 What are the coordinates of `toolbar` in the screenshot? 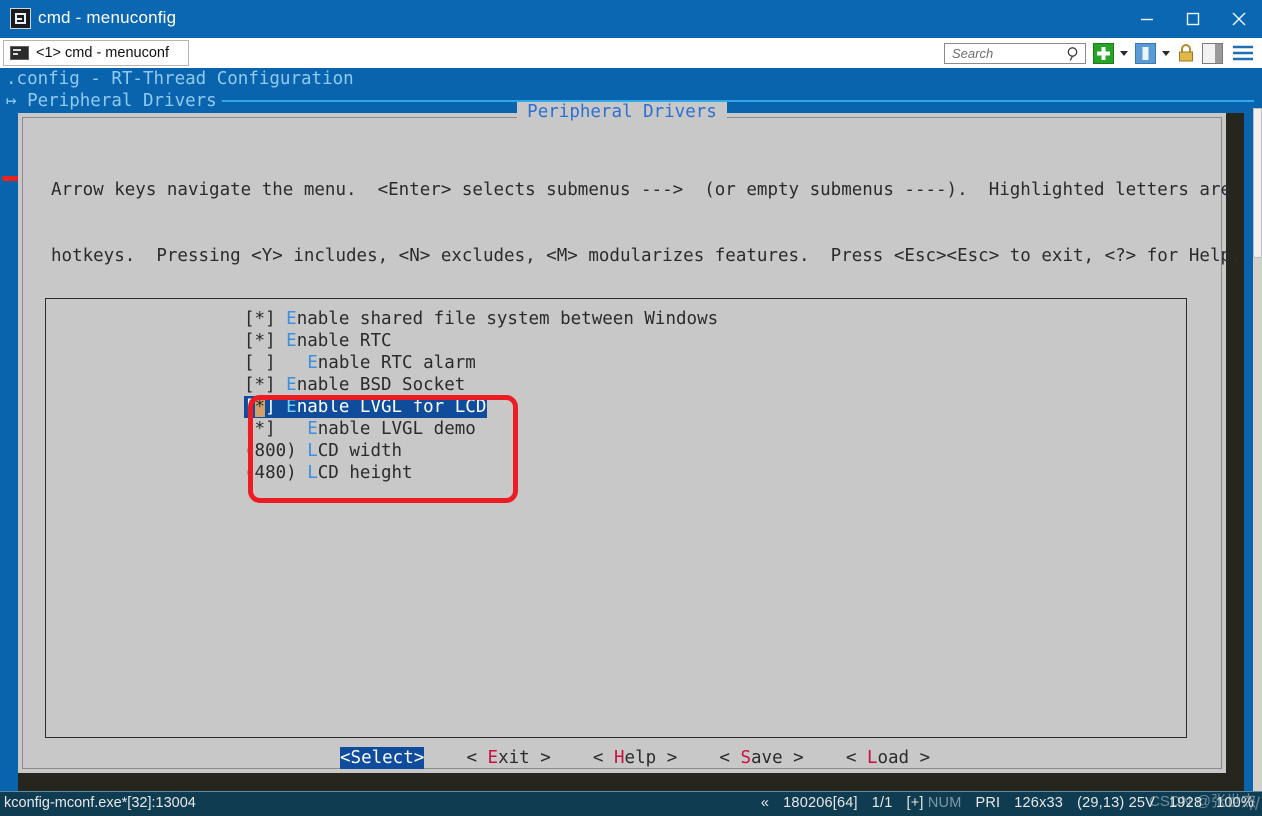 It's located at (1101, 53).